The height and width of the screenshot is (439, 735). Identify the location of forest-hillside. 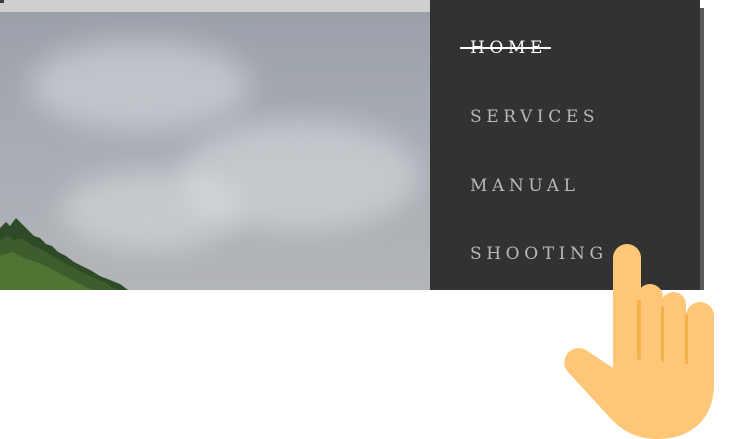
(64, 254).